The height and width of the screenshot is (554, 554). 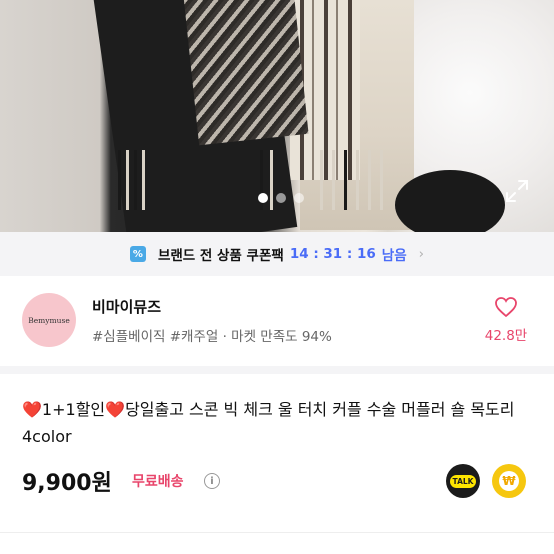 I want to click on talk-button: TALK, so click(x=463, y=481).